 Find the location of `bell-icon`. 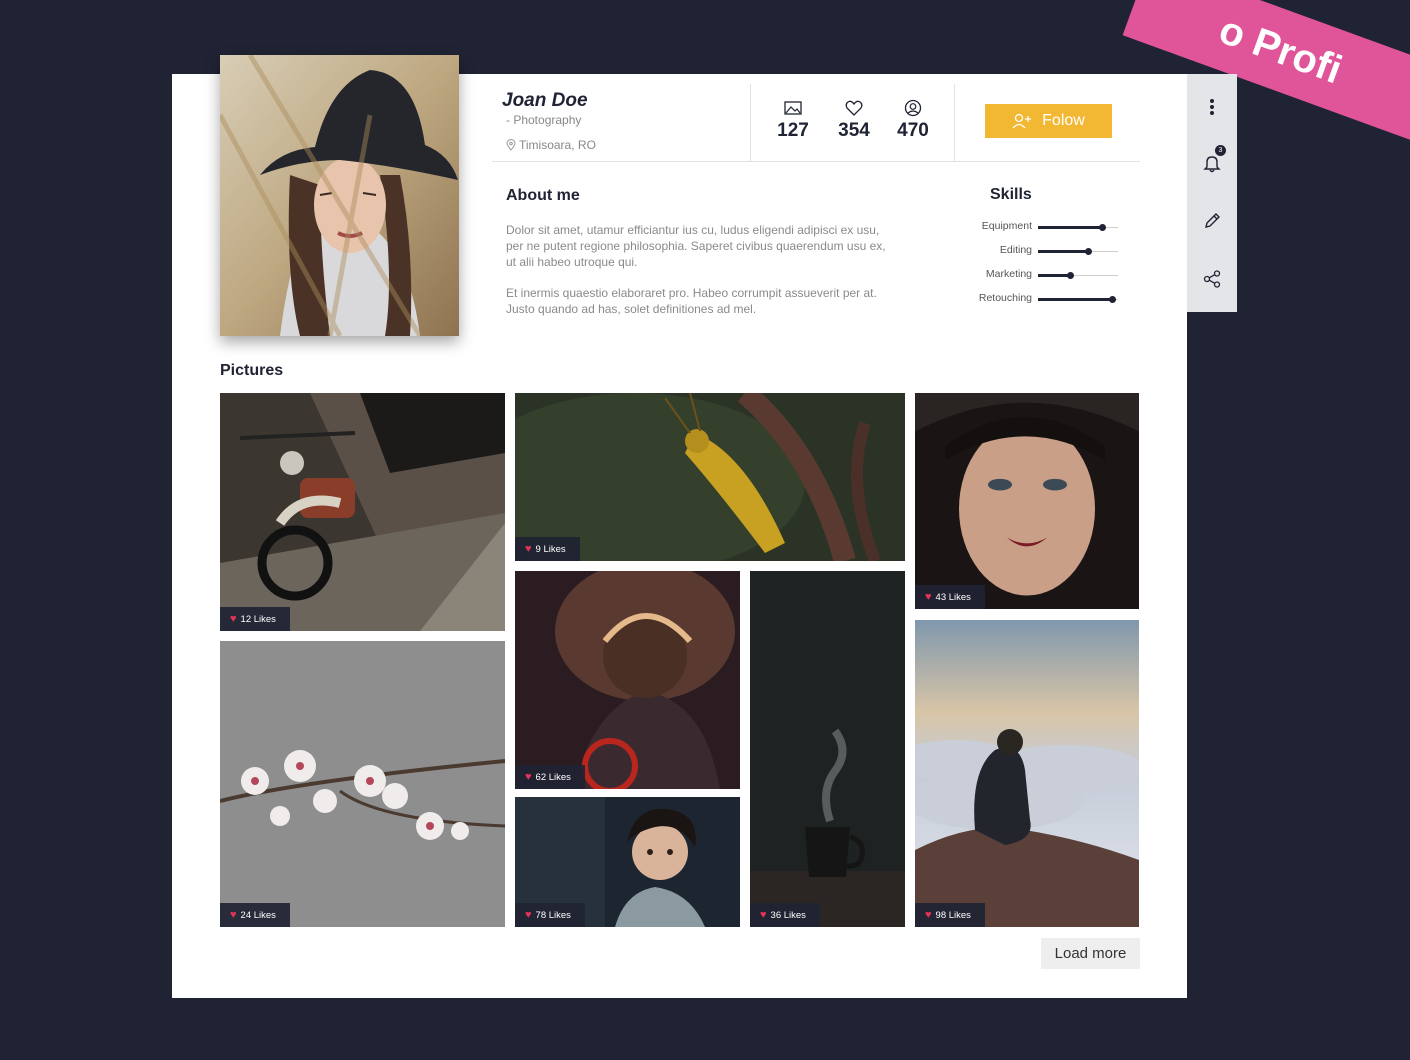

bell-icon is located at coordinates (1212, 164).